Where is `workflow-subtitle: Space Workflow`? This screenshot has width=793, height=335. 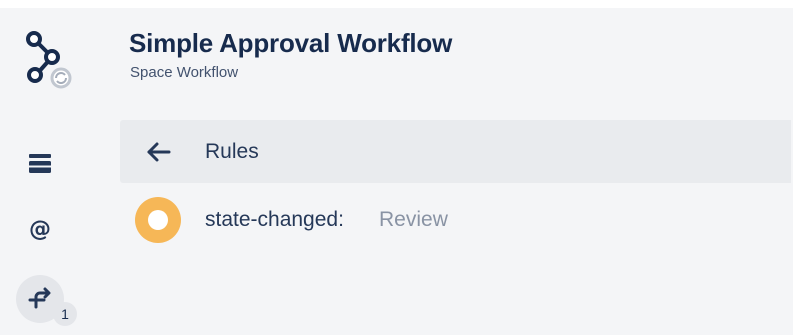
workflow-subtitle: Space Workflow is located at coordinates (184, 72).